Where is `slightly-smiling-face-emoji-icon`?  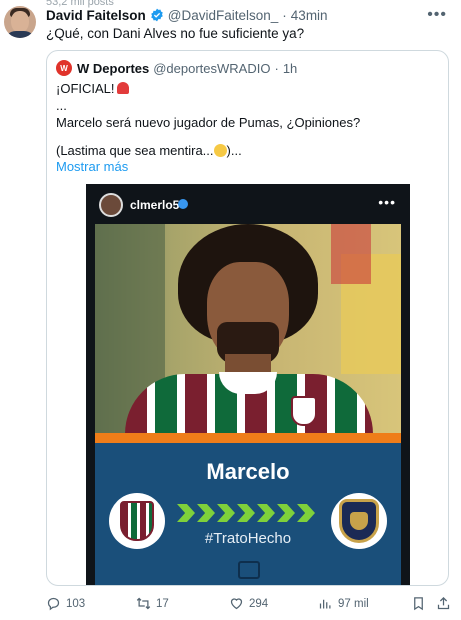
slightly-smiling-face-emoji-icon is located at coordinates (220, 150).